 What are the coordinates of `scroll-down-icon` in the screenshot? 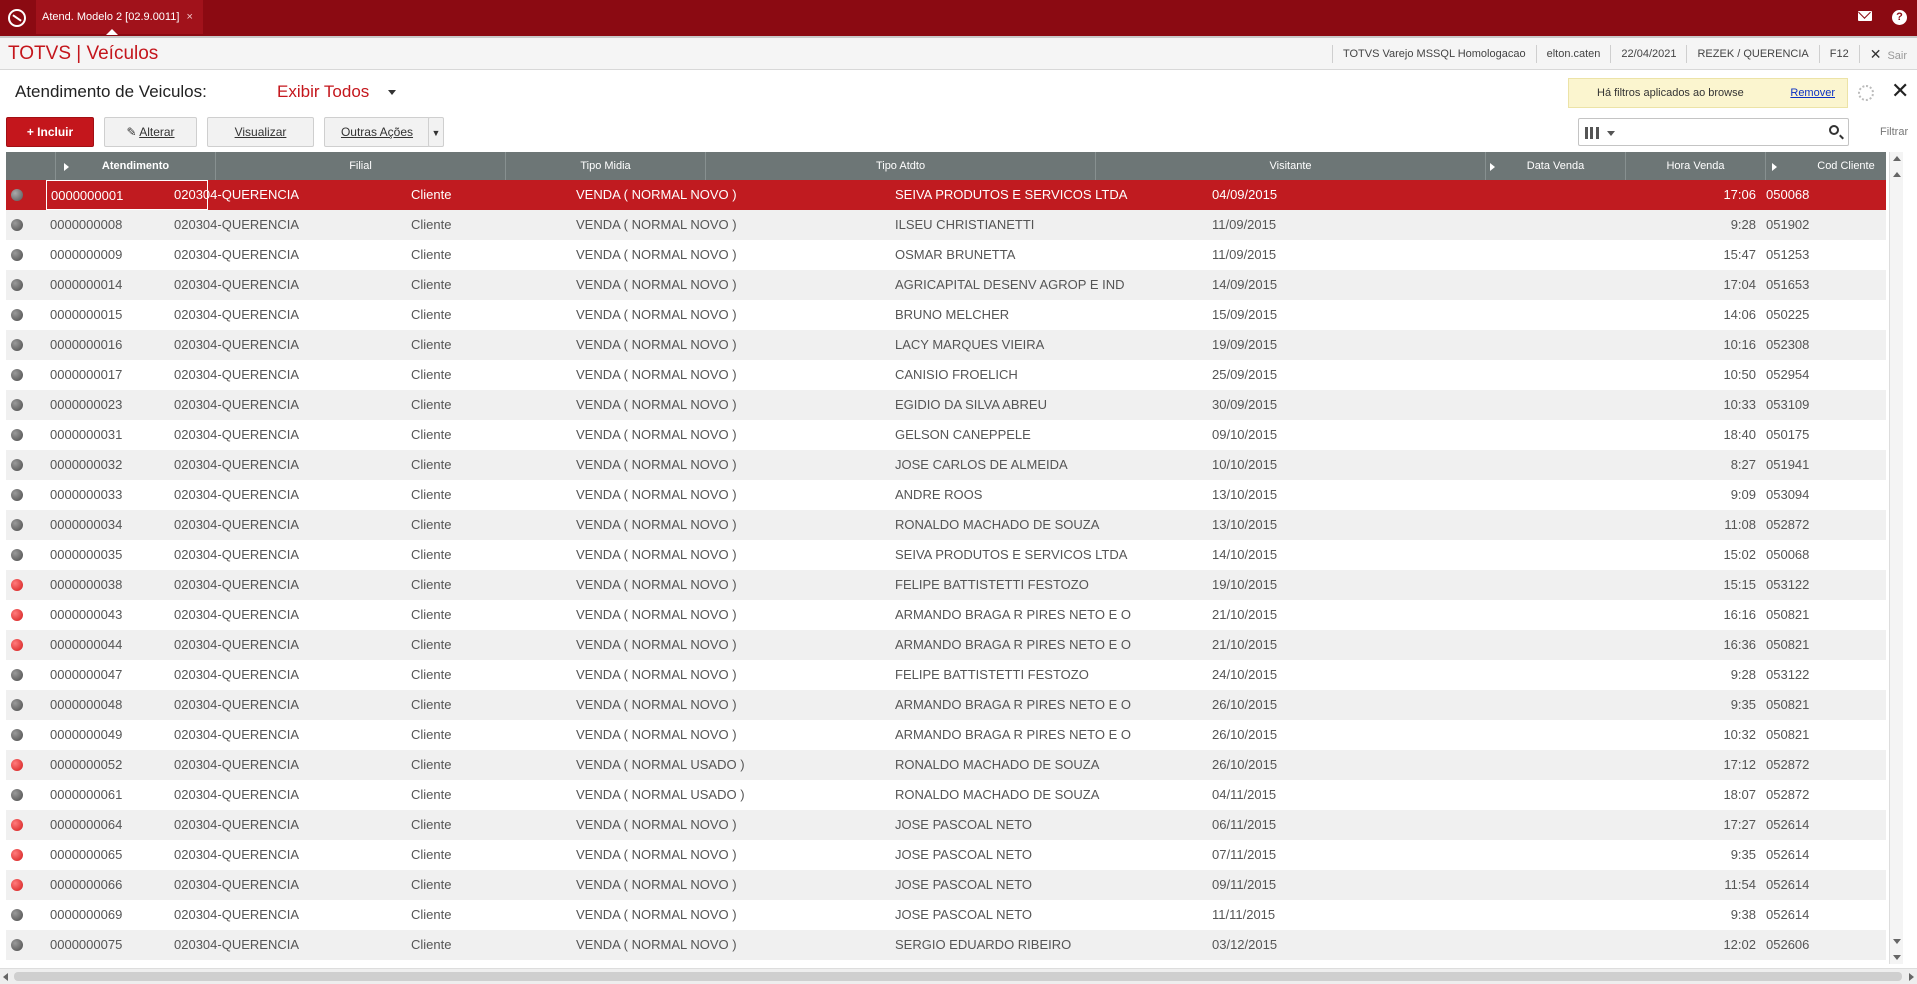 It's located at (1897, 957).